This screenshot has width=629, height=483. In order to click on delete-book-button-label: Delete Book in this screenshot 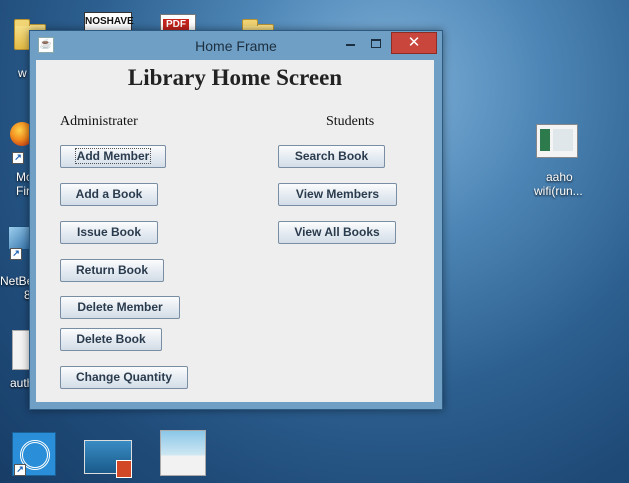, I will do `click(111, 339)`.